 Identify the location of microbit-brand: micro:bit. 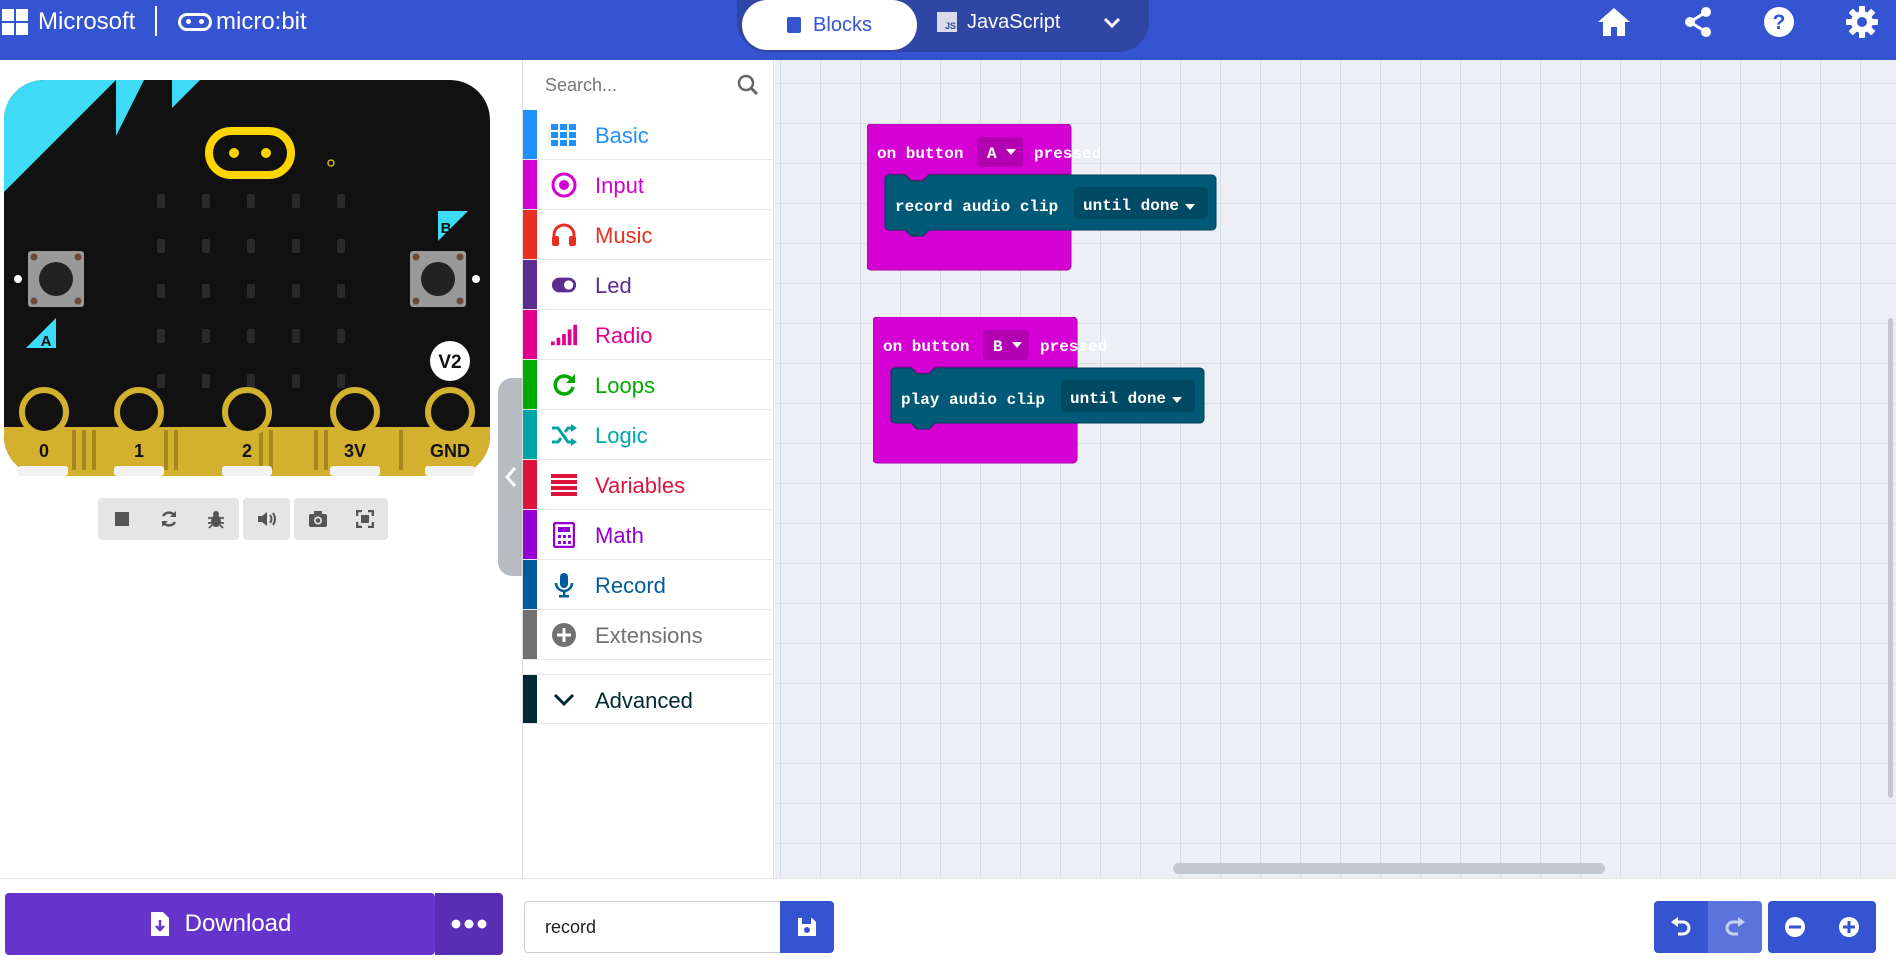
(242, 22).